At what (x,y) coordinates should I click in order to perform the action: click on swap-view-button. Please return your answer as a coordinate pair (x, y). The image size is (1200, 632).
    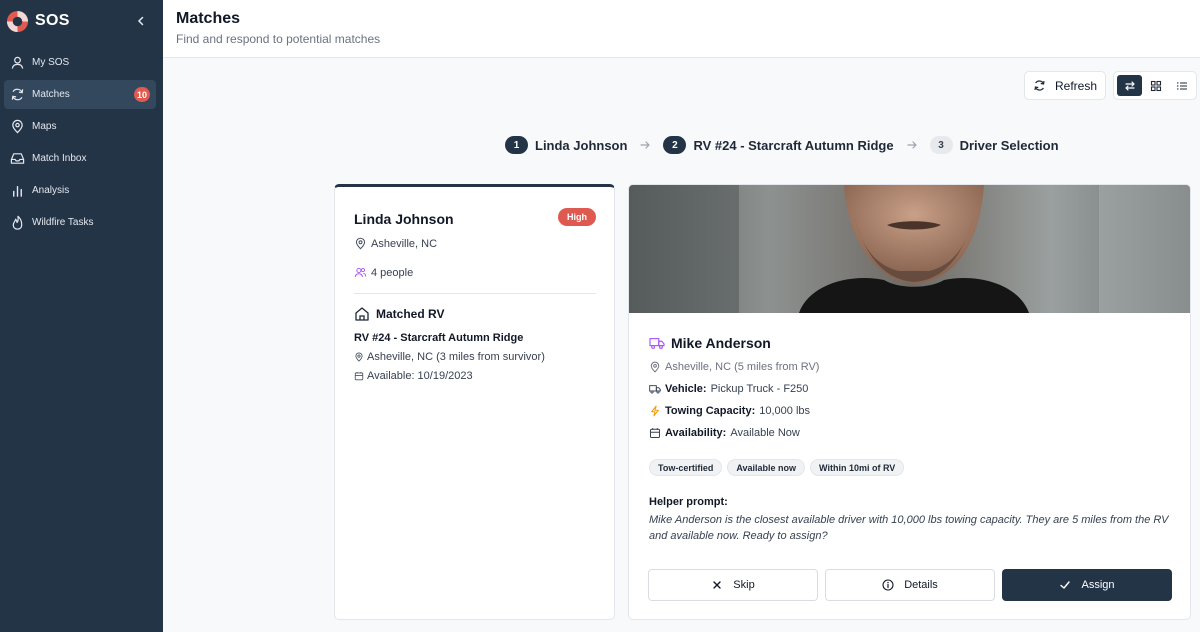
    Looking at the image, I should click on (1129, 85).